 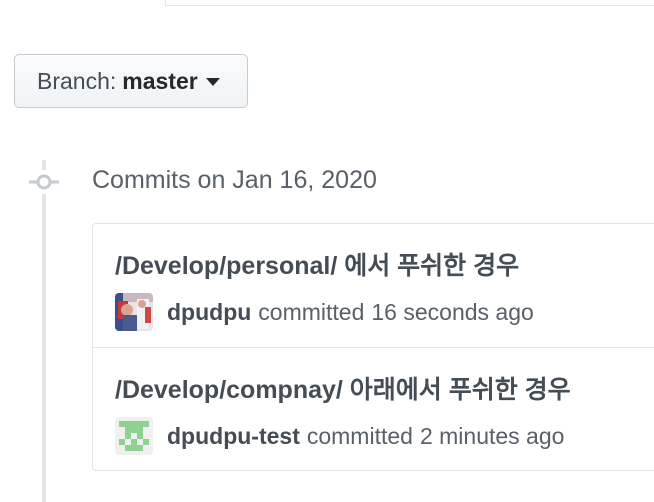 I want to click on tab-active, so click(x=90, y=3).